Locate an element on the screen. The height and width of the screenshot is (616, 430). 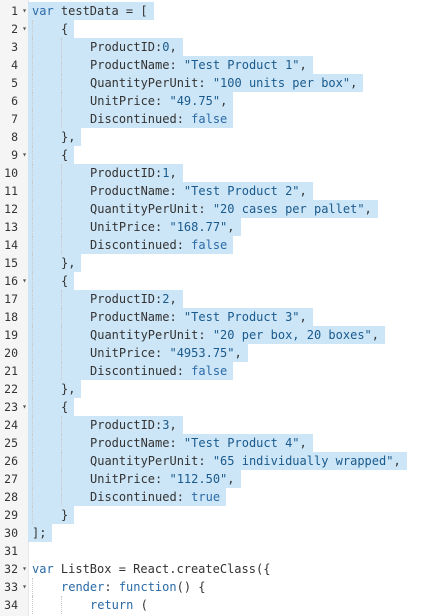
code-line: var testData = [ is located at coordinates (91, 11).